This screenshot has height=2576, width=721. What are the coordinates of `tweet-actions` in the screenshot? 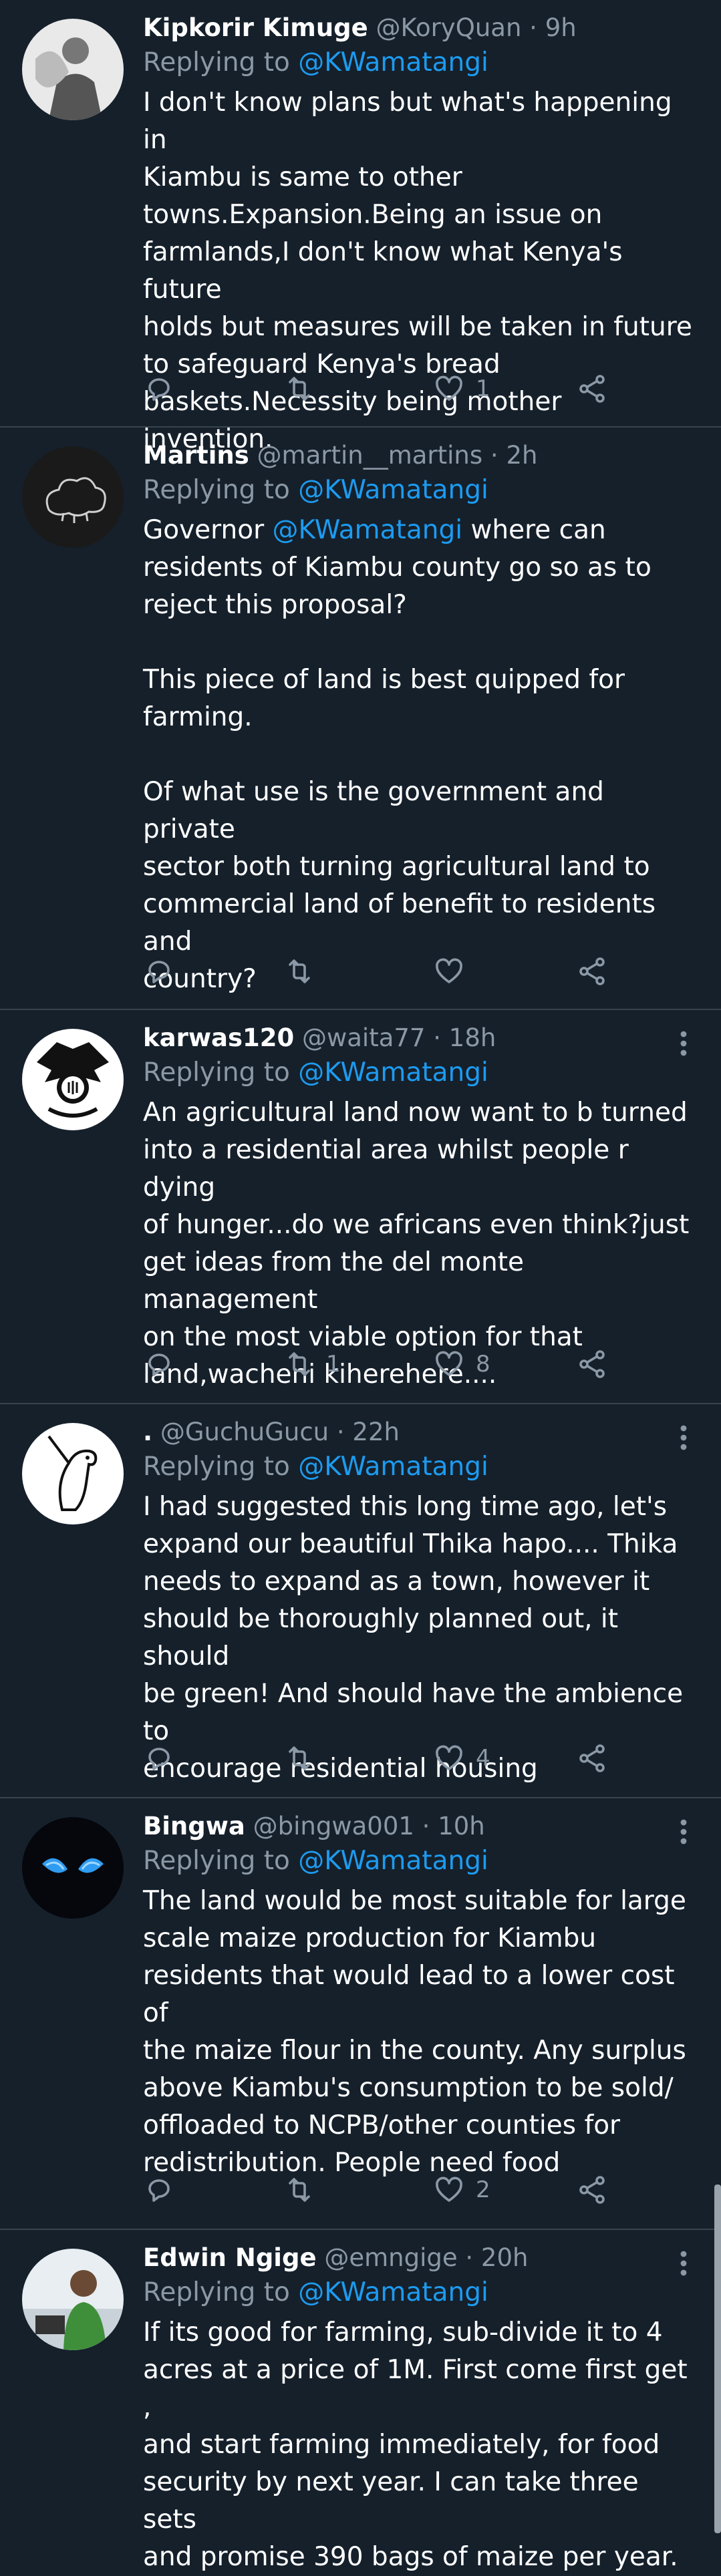 It's located at (397, 971).